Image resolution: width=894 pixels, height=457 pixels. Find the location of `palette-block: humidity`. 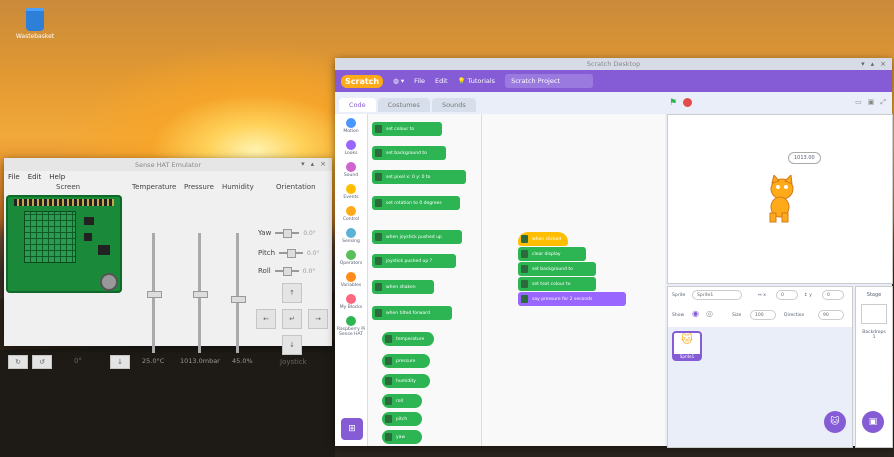

palette-block: humidity is located at coordinates (406, 381).